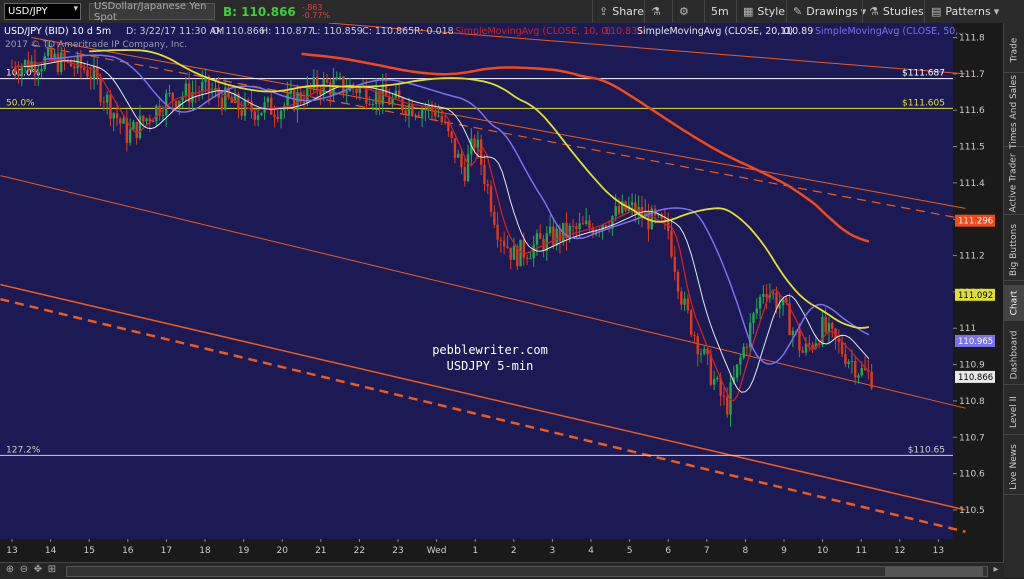 This screenshot has width=1024, height=579. What do you see at coordinates (630, 551) in the screenshot?
I see `time-tick-label: 5` at bounding box center [630, 551].